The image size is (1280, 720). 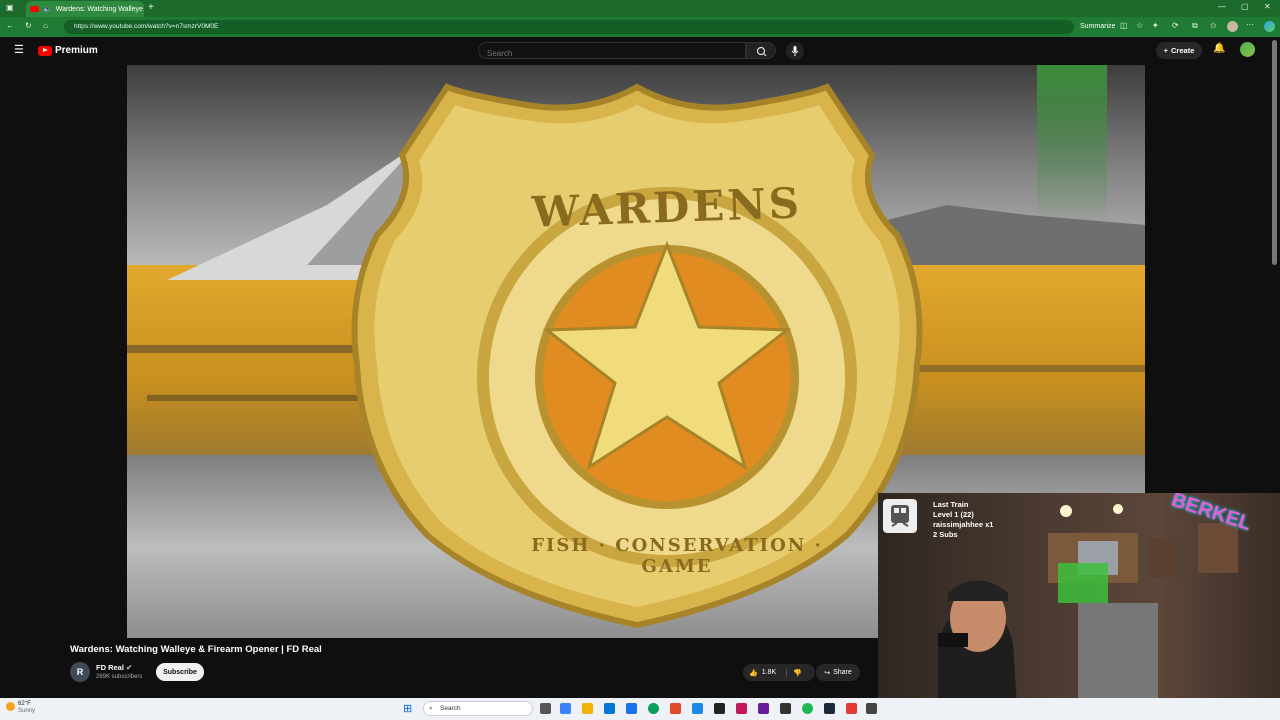 I want to click on tab-actions-icon: ▣, so click(x=10, y=7).